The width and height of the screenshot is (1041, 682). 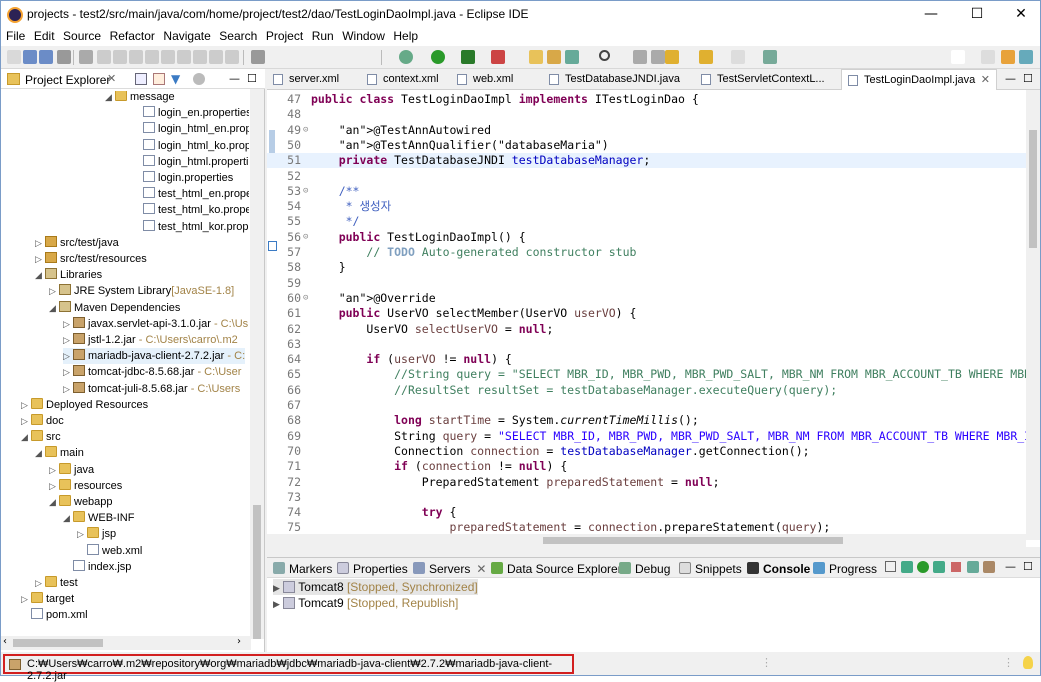 I want to click on prev-annotation-icon, so click(x=658, y=57).